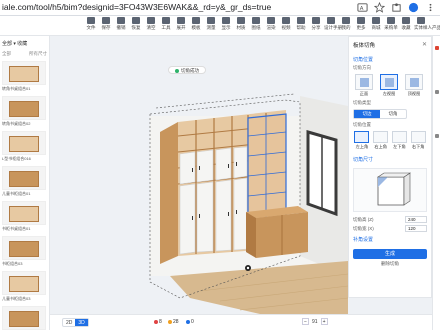 Image resolution: width=440 pixels, height=330 pixels. What do you see at coordinates (393, 114) in the screenshot?
I see `mode-option: 切角` at bounding box center [393, 114].